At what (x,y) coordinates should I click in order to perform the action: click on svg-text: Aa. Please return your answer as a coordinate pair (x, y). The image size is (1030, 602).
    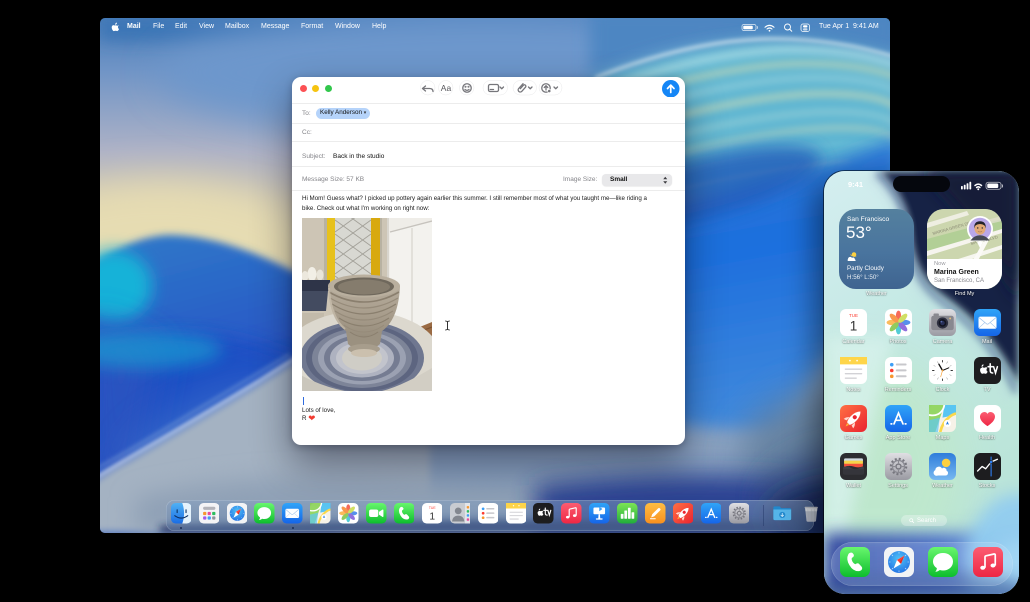
    Looking at the image, I should click on (446, 88).